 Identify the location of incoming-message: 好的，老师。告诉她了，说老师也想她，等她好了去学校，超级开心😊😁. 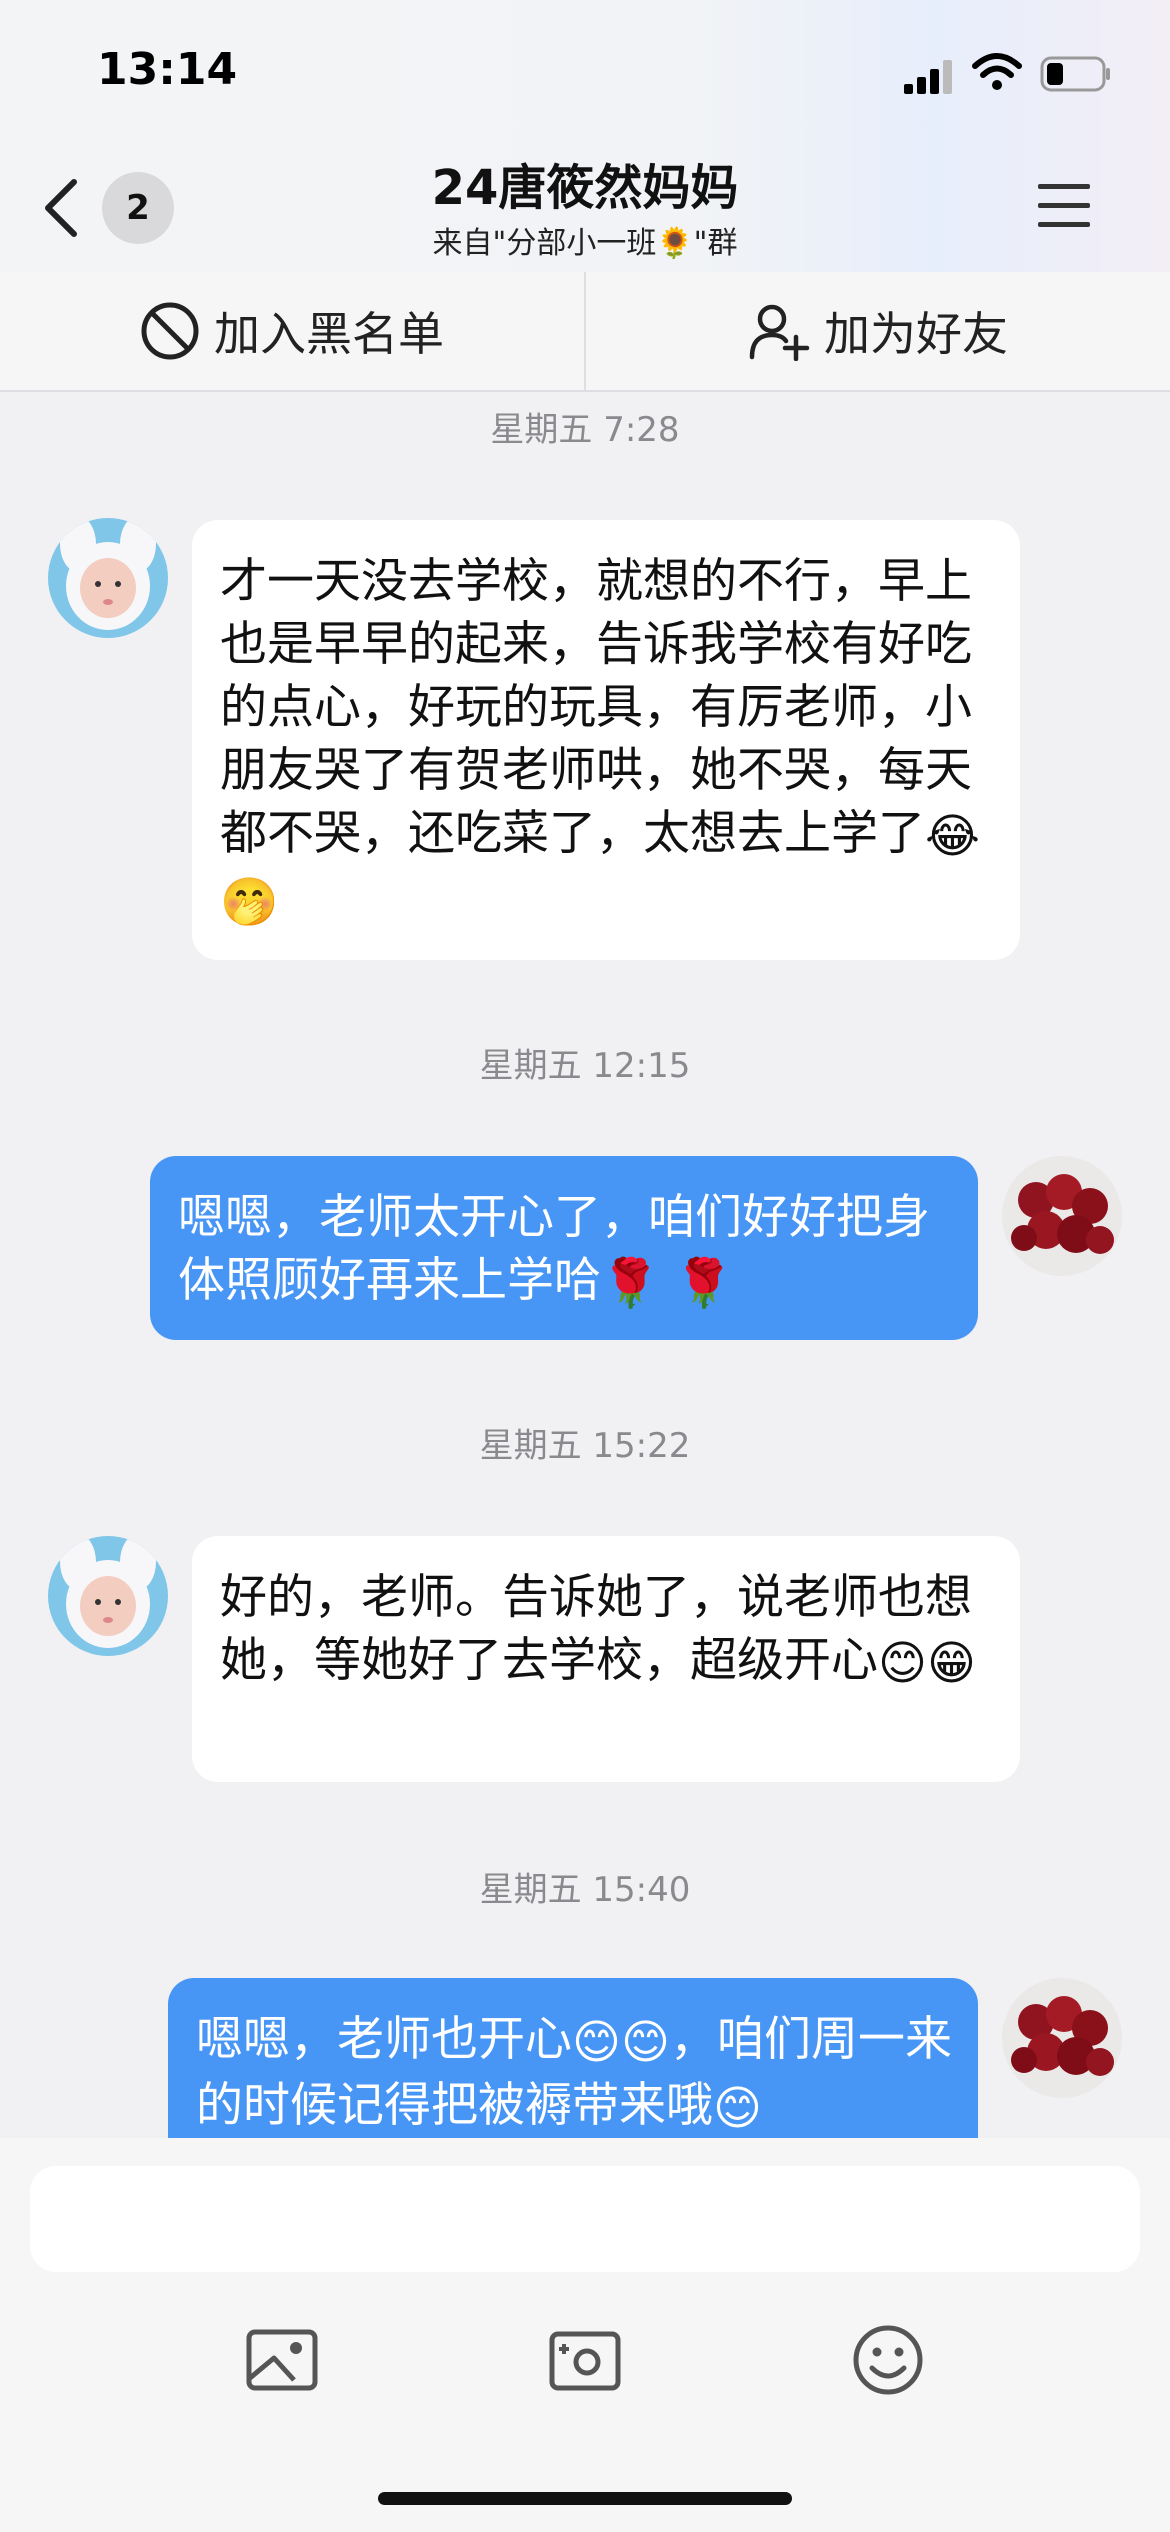
(606, 1659).